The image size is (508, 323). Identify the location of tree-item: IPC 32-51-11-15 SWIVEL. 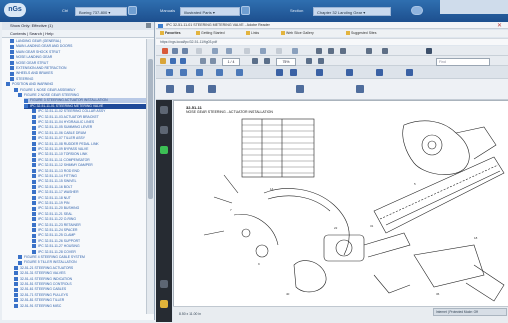
(89, 181).